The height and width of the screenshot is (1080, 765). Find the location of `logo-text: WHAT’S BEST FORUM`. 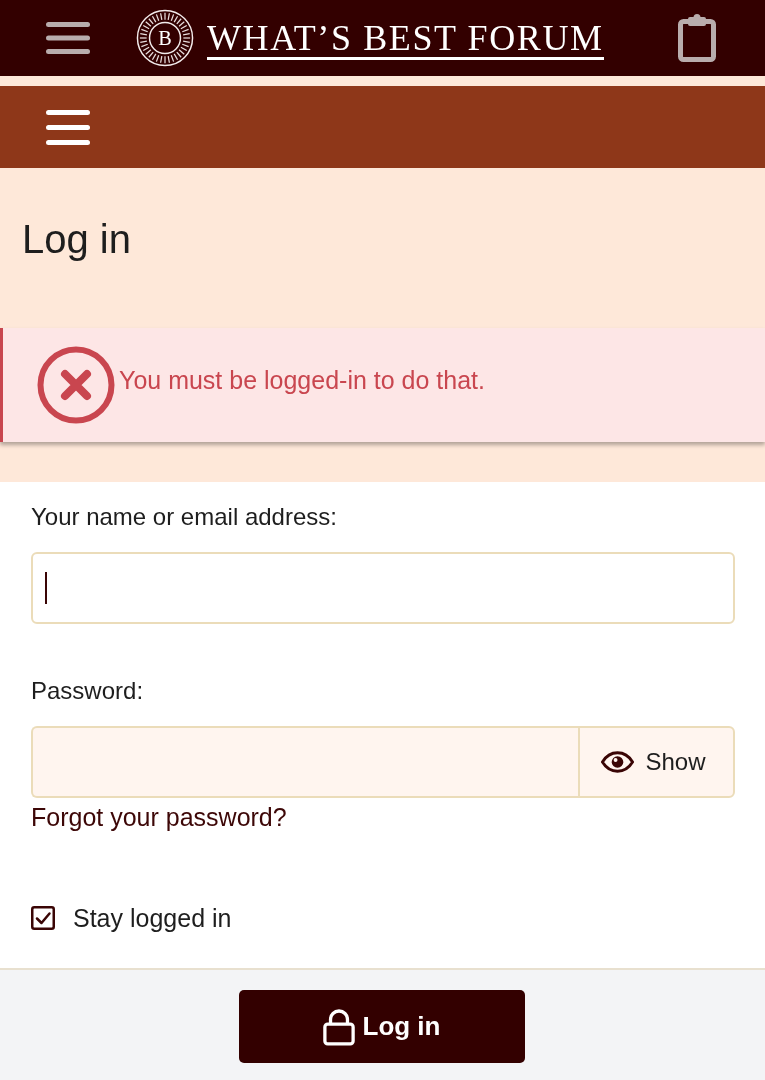

logo-text: WHAT’S BEST FORUM is located at coordinates (405, 40).